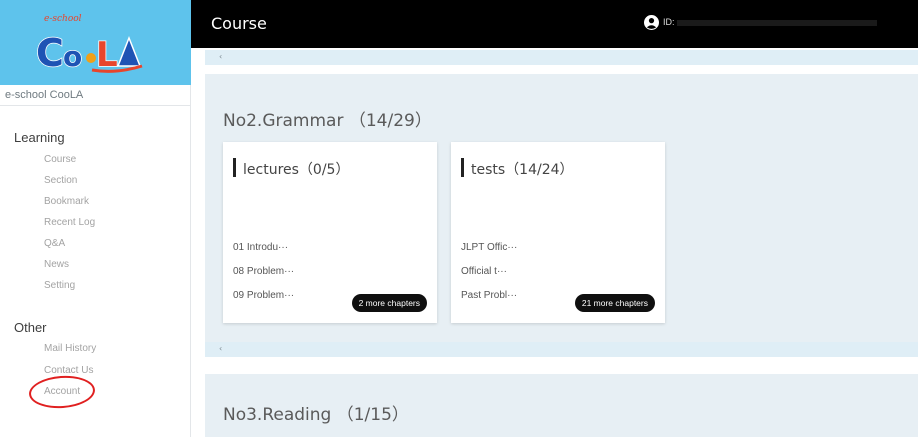  I want to click on nav-recent-log: Recent Log, so click(69, 222).